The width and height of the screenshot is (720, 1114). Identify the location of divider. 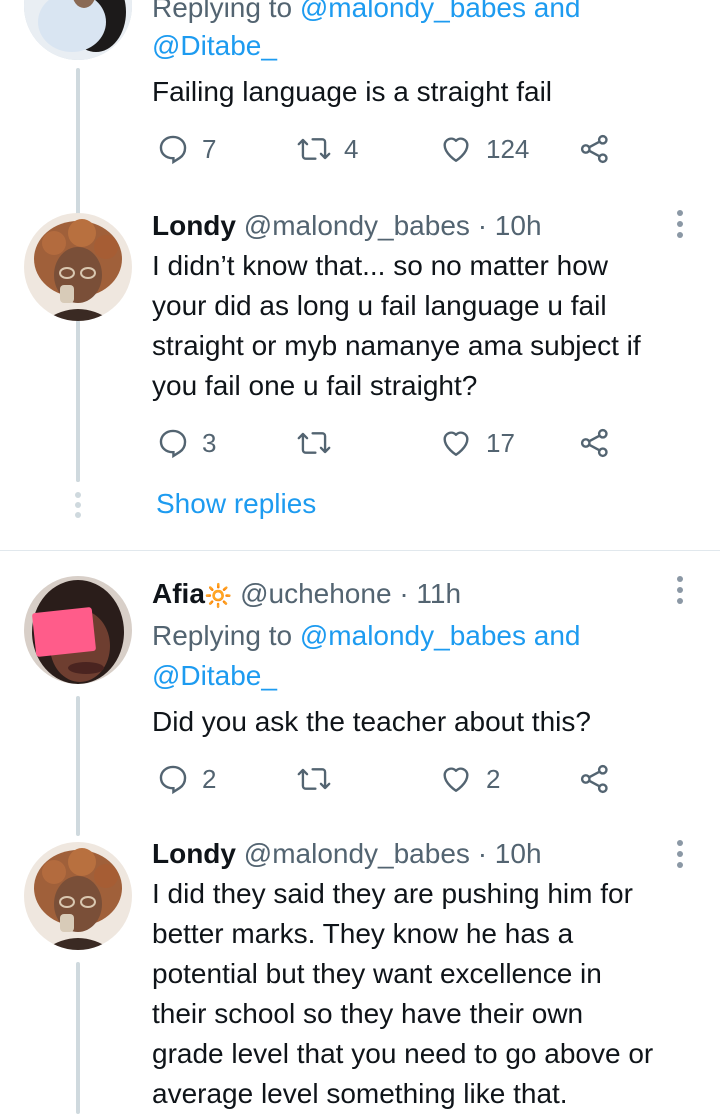
(360, 550).